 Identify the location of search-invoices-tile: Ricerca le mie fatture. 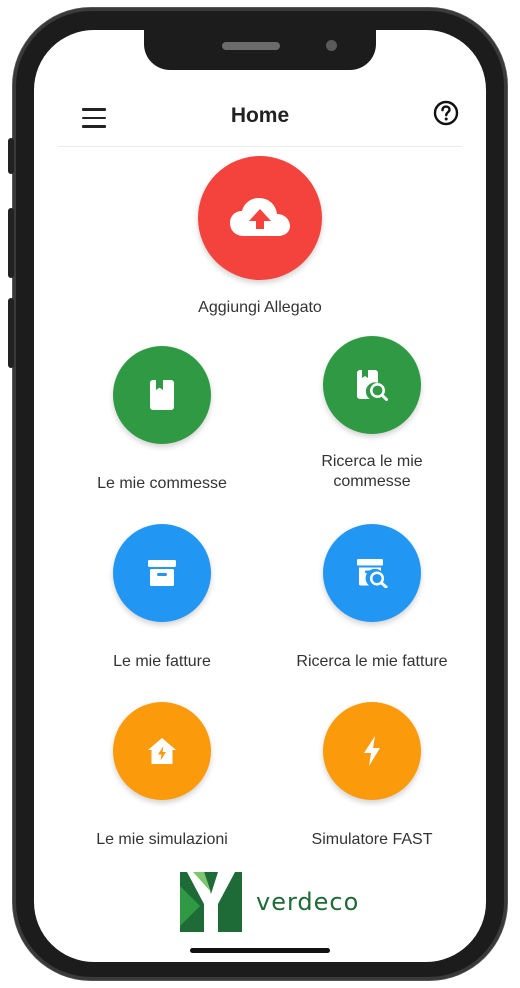
(372, 598).